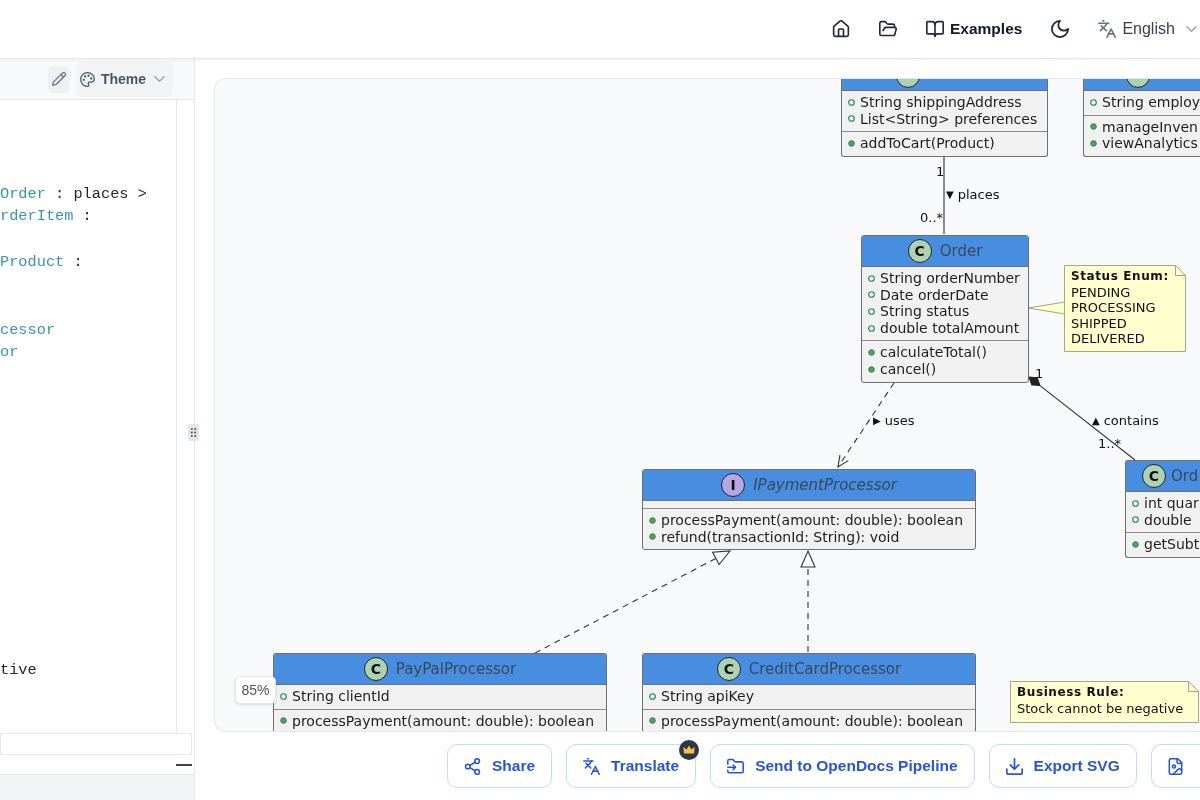 This screenshot has height=800, width=1200. What do you see at coordinates (1101, 292) in the screenshot?
I see `note-line: PENDING` at bounding box center [1101, 292].